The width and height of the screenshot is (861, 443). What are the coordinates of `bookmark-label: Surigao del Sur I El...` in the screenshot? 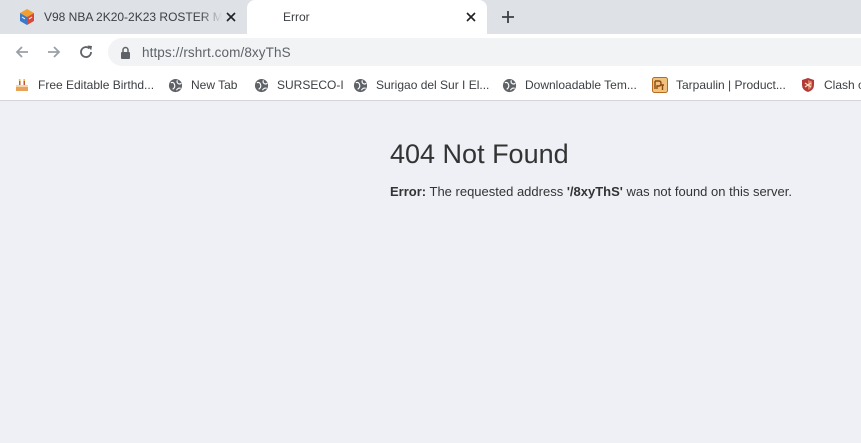 It's located at (433, 85).